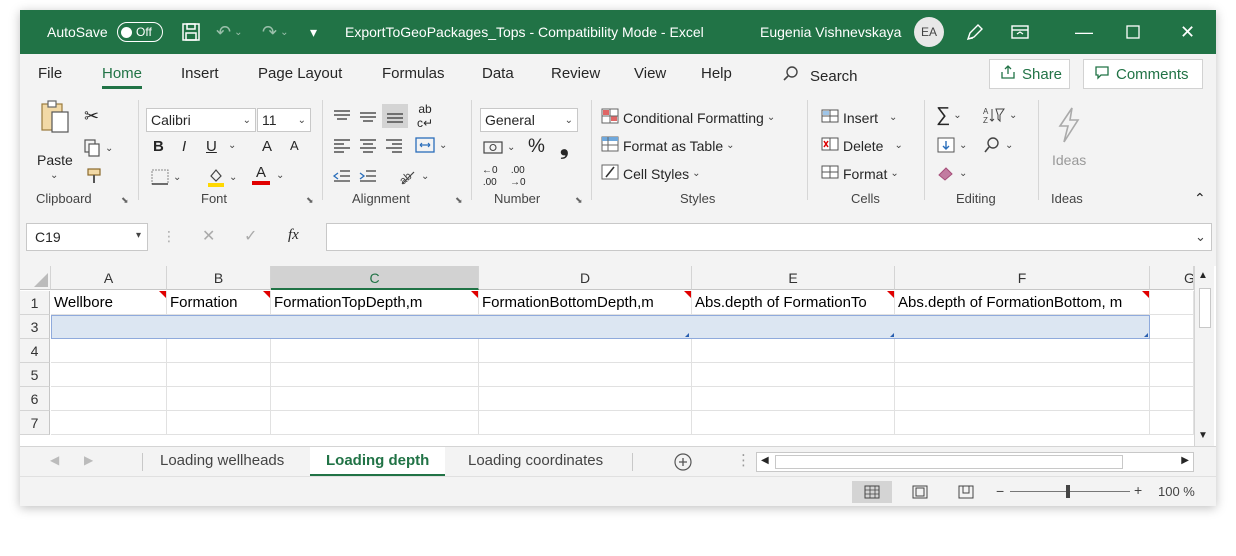 This screenshot has width=1236, height=556. What do you see at coordinates (368, 116) in the screenshot?
I see `middle-align-icon` at bounding box center [368, 116].